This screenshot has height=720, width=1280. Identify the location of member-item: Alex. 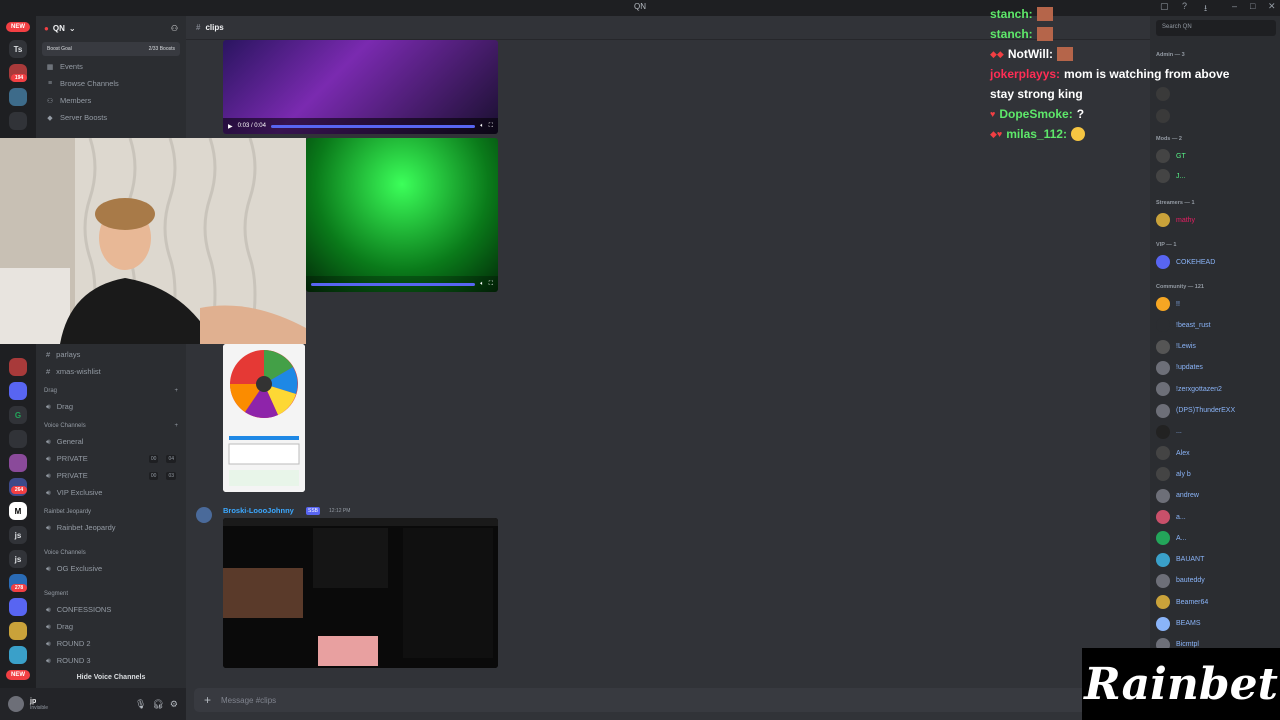
(1216, 453).